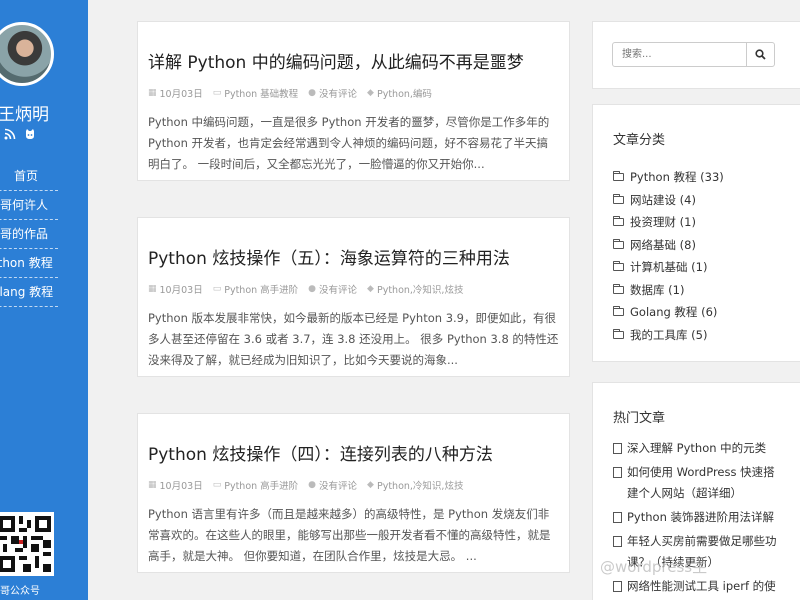 The image size is (800, 600). Describe the element at coordinates (697, 335) in the screenshot. I see `category-item: 我的工具库 (5)` at that location.